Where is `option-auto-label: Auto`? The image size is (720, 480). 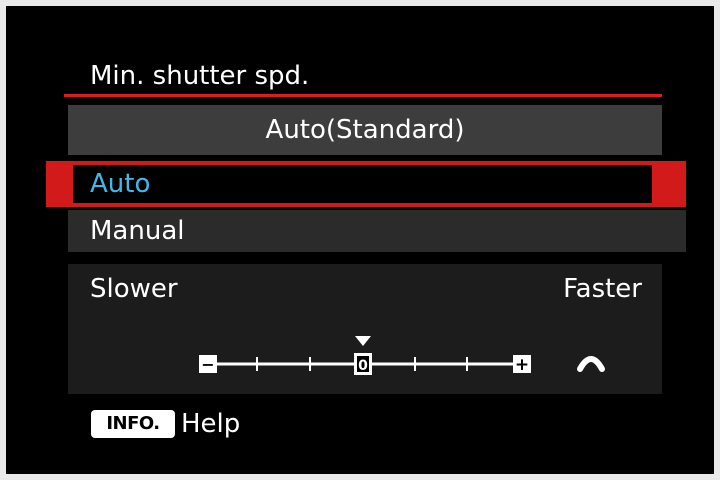
option-auto-label: Auto is located at coordinates (120, 184).